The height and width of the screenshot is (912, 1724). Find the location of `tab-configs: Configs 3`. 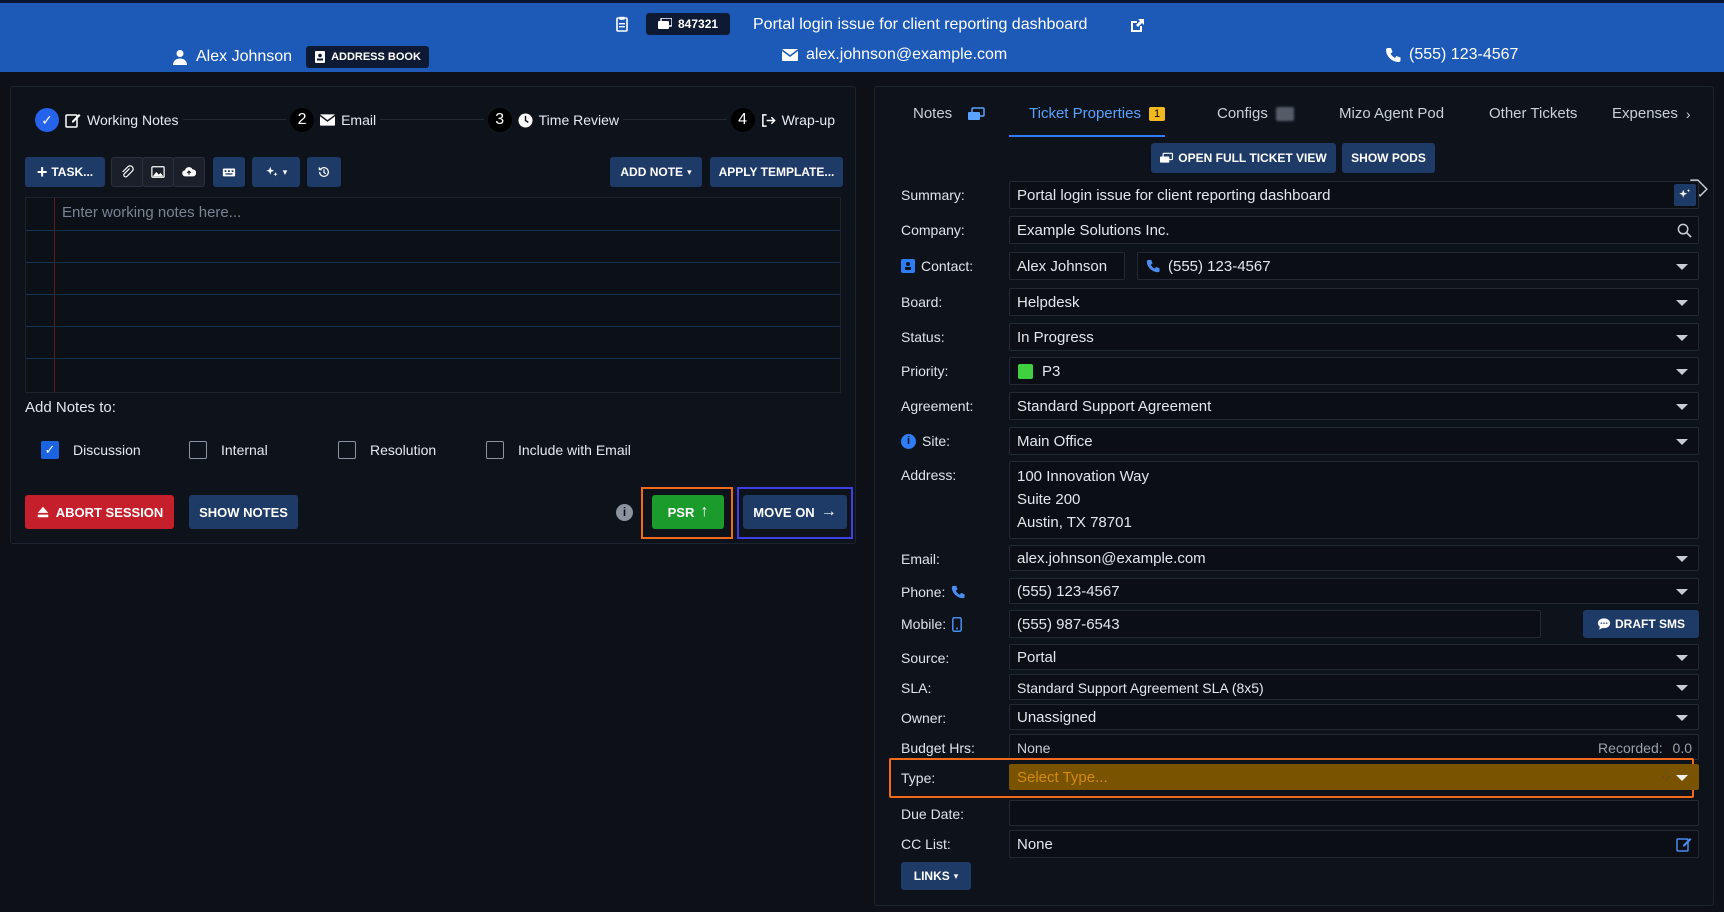

tab-configs: Configs 3 is located at coordinates (1255, 113).